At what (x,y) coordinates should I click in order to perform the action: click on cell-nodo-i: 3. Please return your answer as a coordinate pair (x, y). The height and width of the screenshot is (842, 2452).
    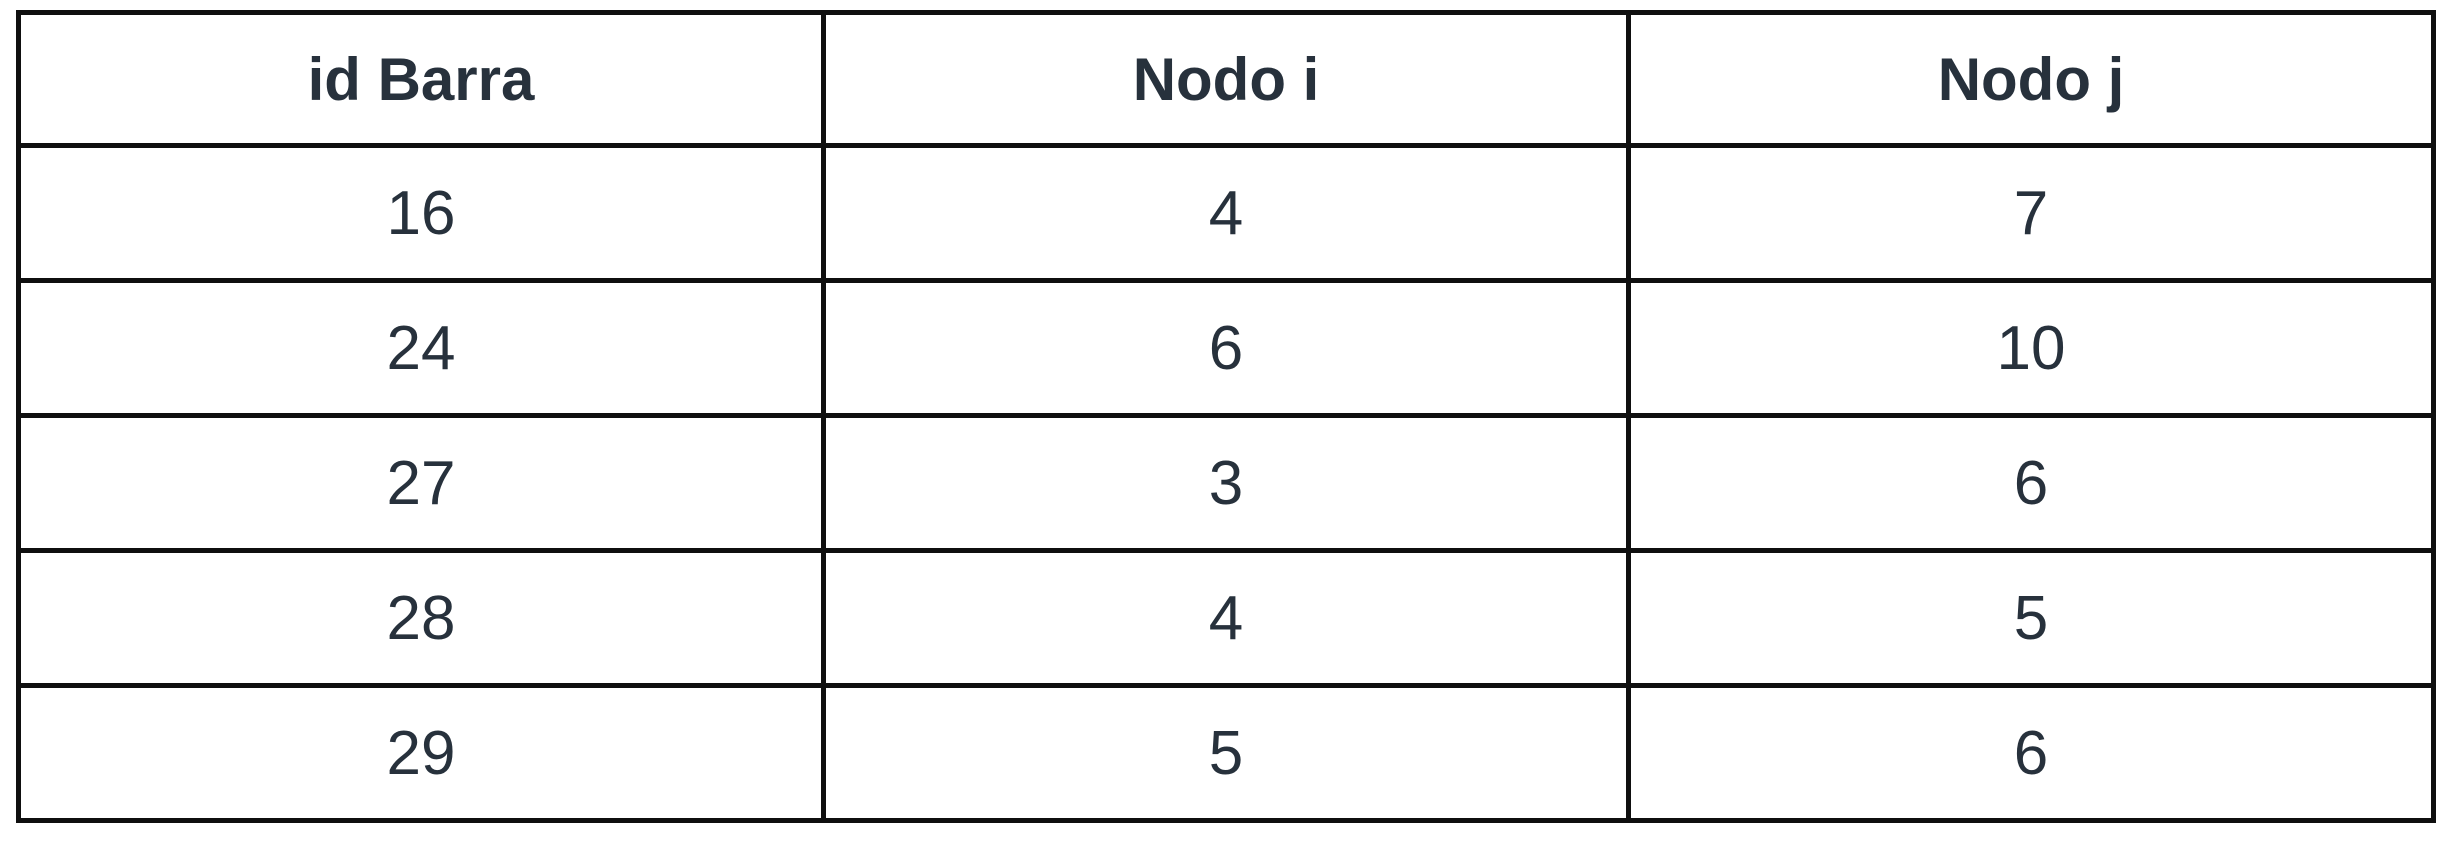
    Looking at the image, I should click on (1226, 483).